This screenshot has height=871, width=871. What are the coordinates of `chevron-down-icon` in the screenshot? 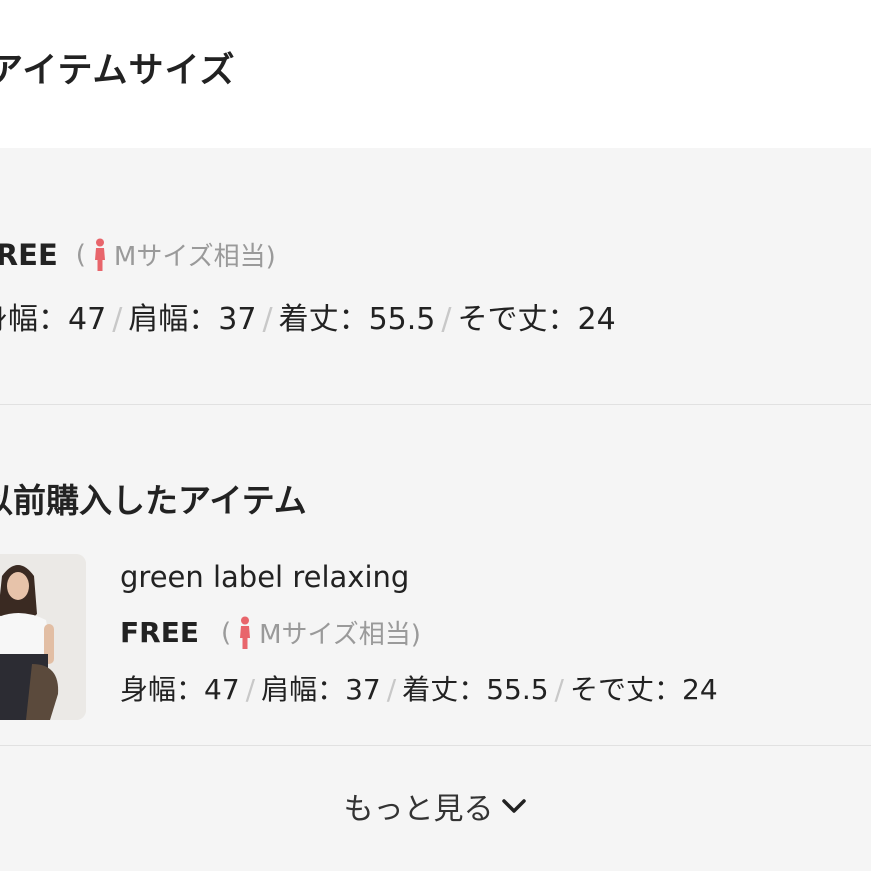 It's located at (513, 806).